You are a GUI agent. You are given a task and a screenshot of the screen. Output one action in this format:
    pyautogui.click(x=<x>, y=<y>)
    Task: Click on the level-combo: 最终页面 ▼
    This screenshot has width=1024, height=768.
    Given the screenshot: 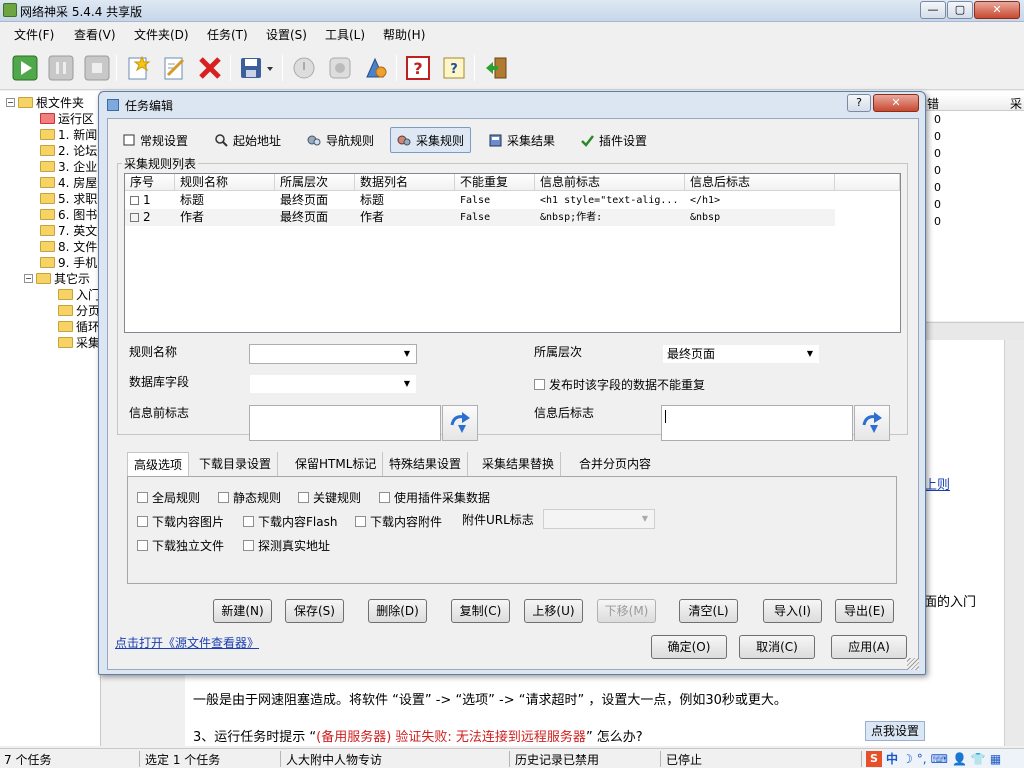 What is the action you would take?
    pyautogui.click(x=741, y=354)
    